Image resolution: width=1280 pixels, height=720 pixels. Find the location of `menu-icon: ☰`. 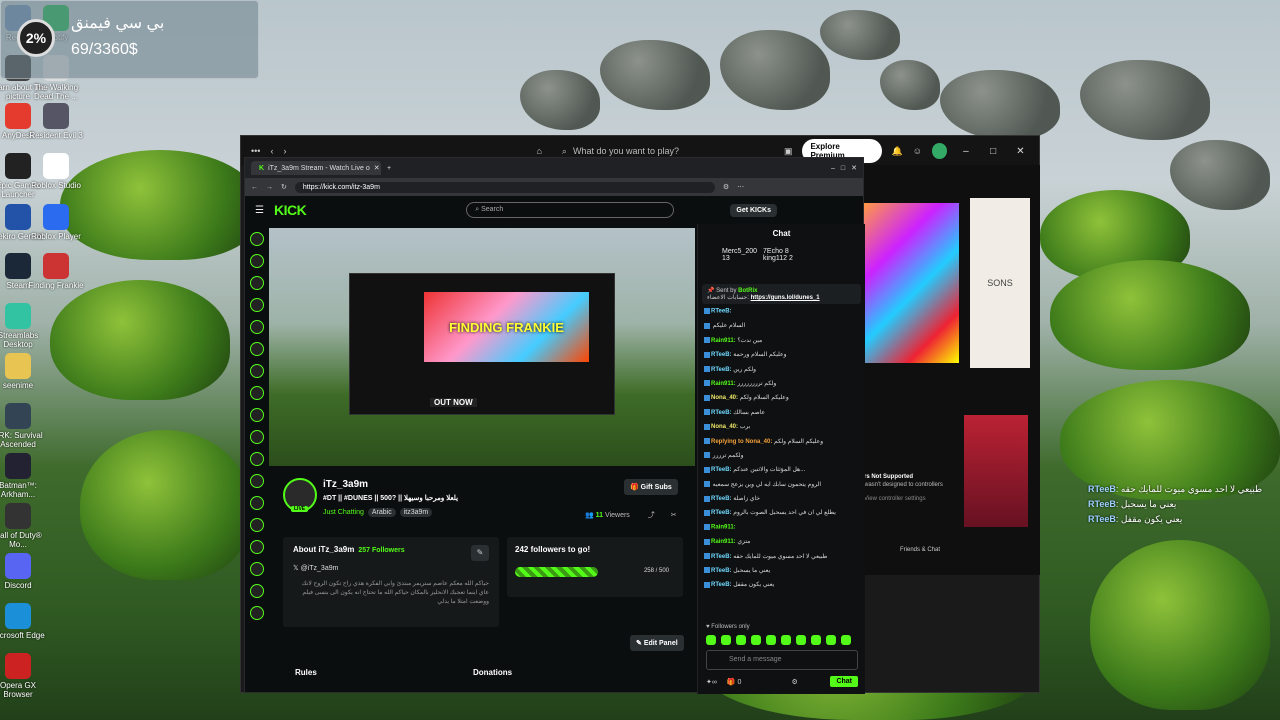

menu-icon: ☰ is located at coordinates (259, 210).